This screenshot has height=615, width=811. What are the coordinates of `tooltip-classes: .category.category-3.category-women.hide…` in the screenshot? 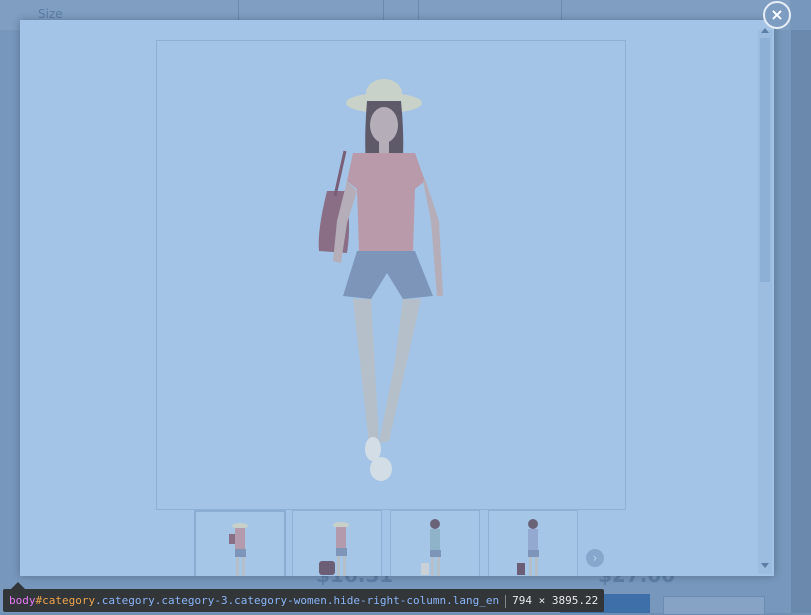 It's located at (297, 600).